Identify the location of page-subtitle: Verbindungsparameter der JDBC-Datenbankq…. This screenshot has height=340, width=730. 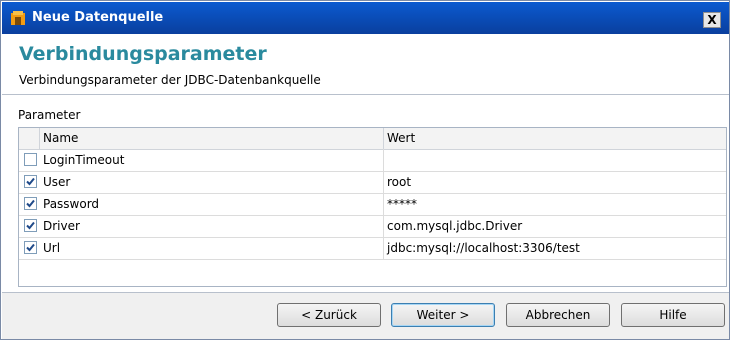
(170, 80).